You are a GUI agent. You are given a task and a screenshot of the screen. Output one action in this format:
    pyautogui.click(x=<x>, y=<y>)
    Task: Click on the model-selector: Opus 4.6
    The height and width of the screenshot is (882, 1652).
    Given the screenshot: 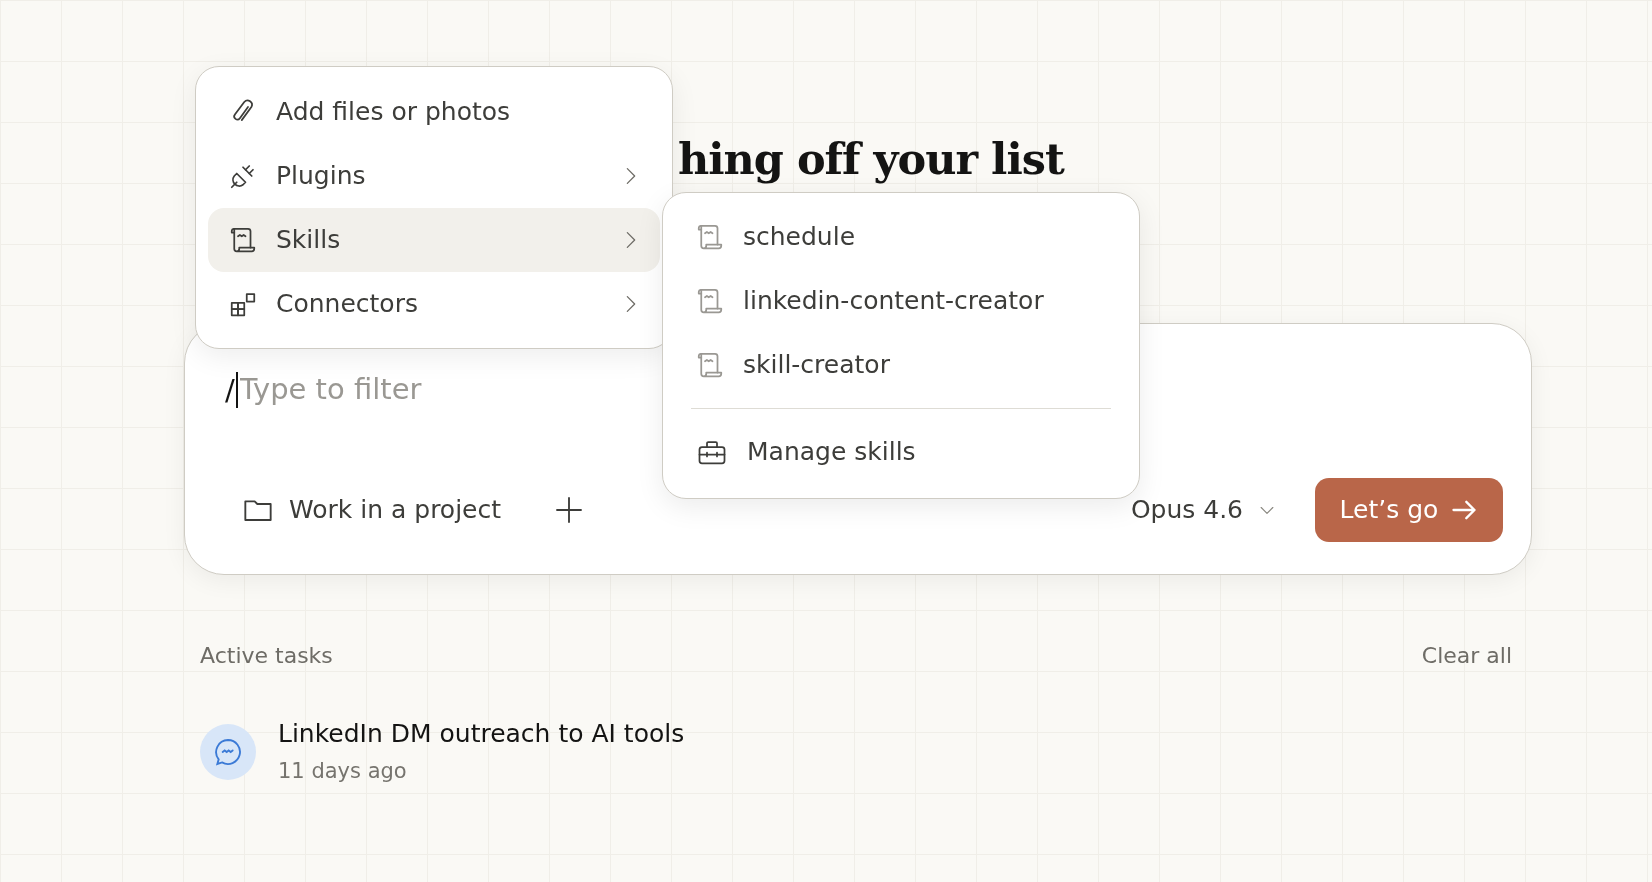 What is the action you would take?
    pyautogui.click(x=1203, y=510)
    